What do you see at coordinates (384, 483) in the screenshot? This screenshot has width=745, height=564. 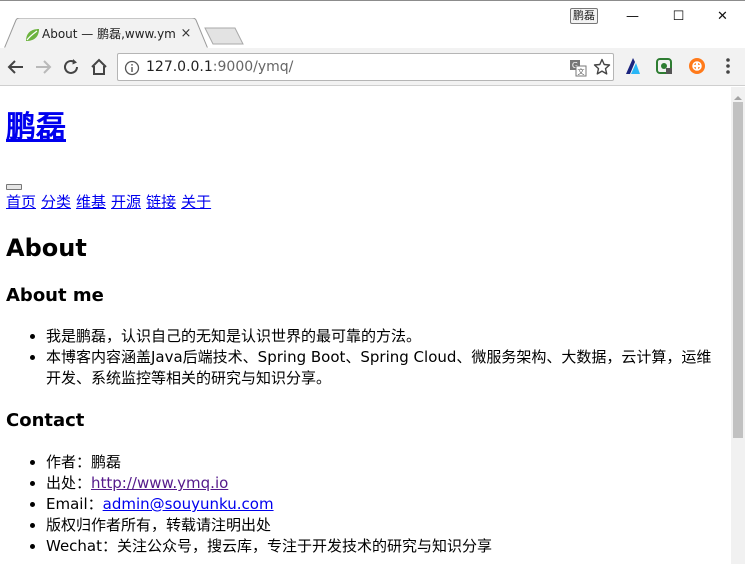 I see `contact-source-item: 出处：http://www.ymq.io` at bounding box center [384, 483].